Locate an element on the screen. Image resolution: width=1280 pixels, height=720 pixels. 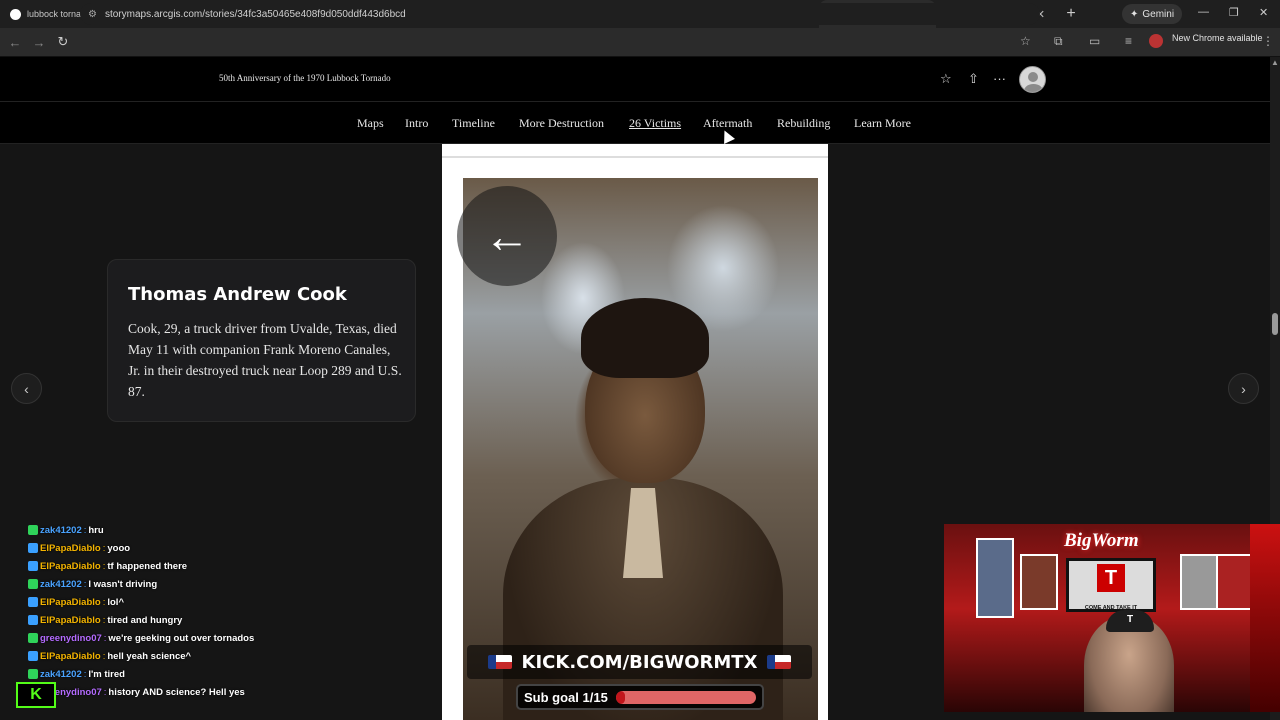
new-chrome-available: New Chrome available is located at coordinates (1217, 38).